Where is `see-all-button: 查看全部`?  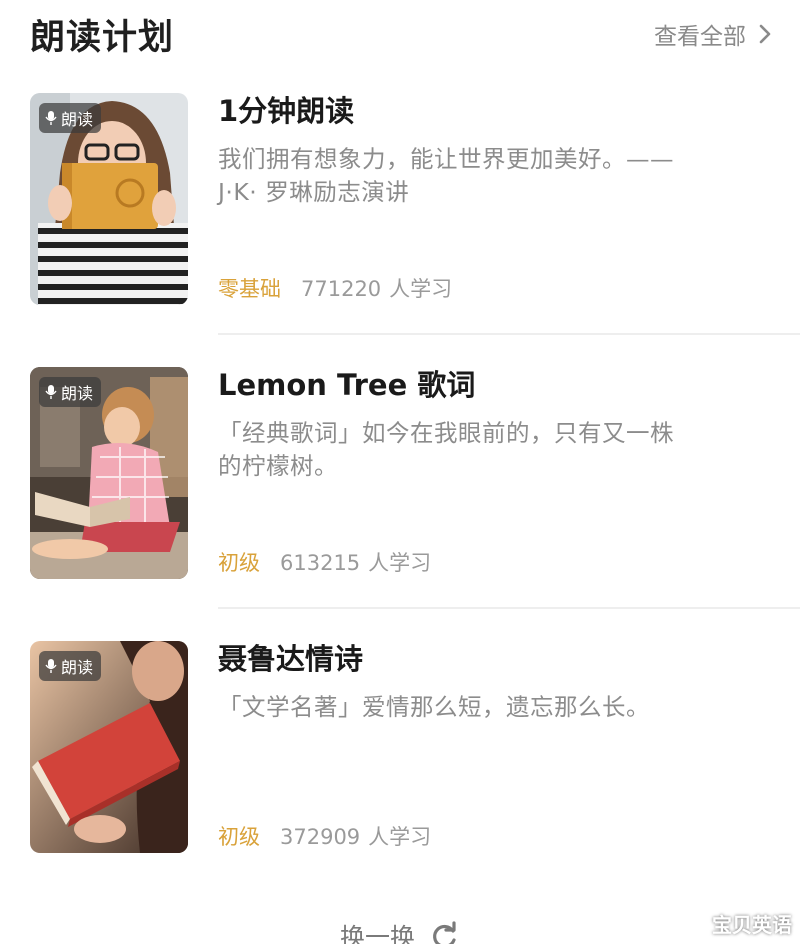
see-all-button: 查看全部 is located at coordinates (713, 34).